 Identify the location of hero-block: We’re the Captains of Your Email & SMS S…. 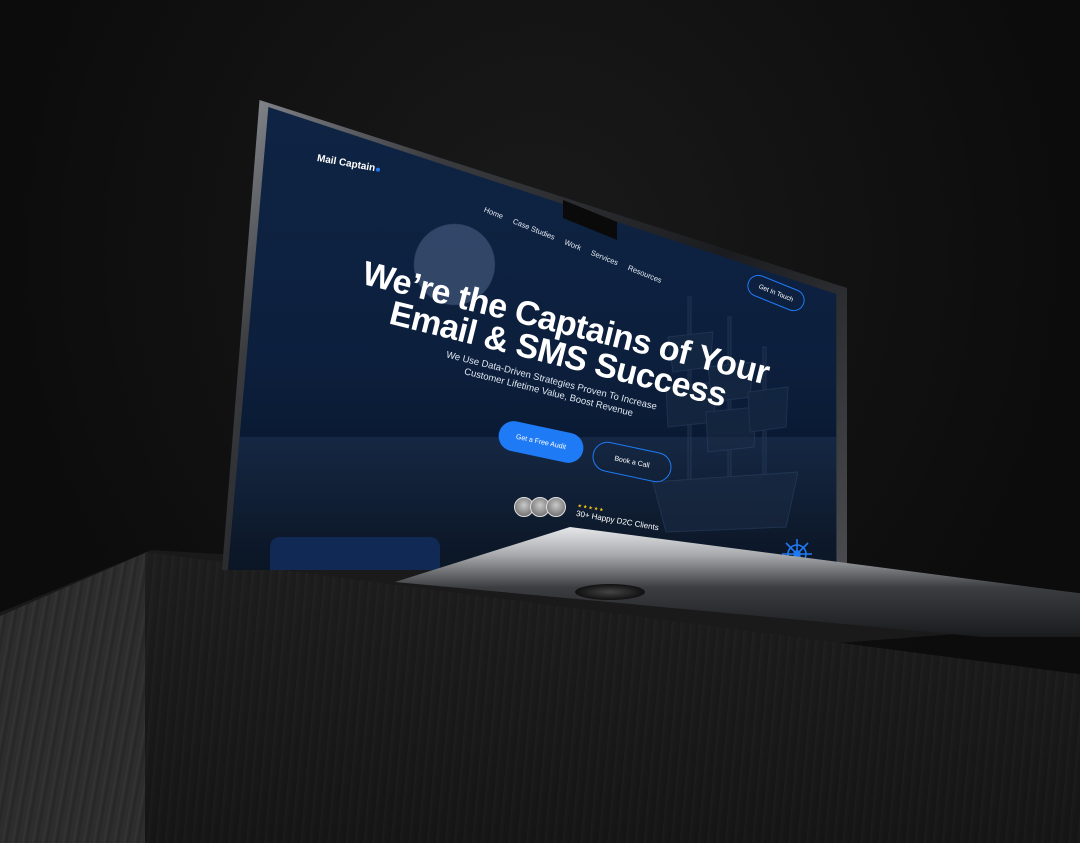
(558, 352).